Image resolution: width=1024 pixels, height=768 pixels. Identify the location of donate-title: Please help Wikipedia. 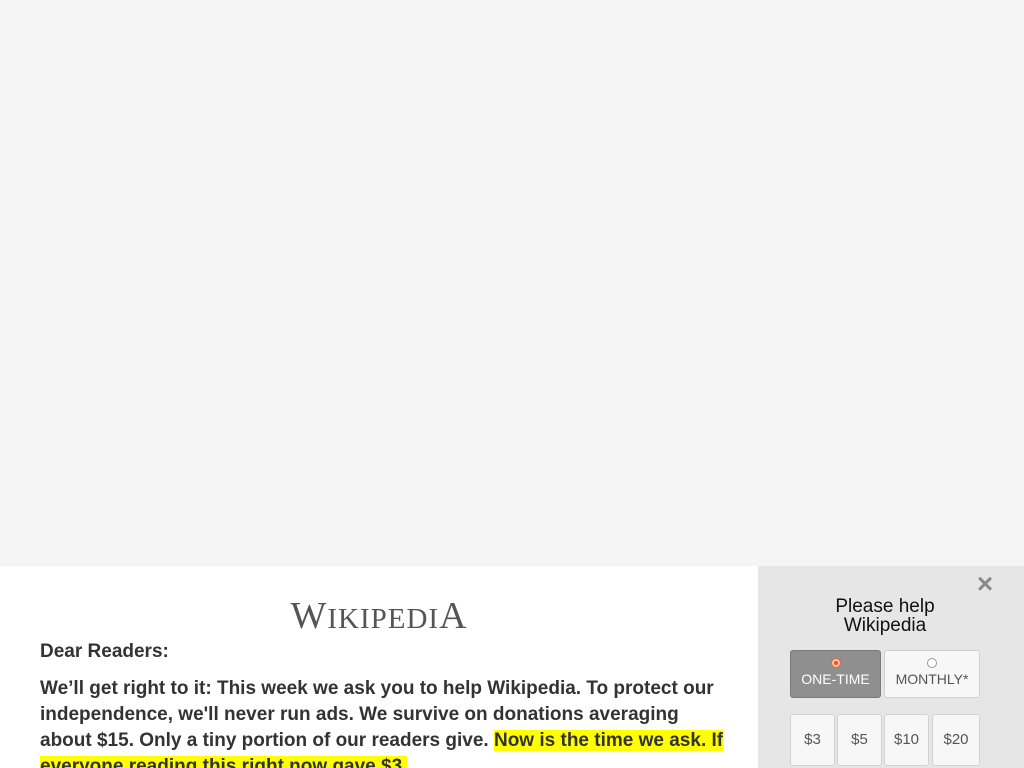
(885, 616).